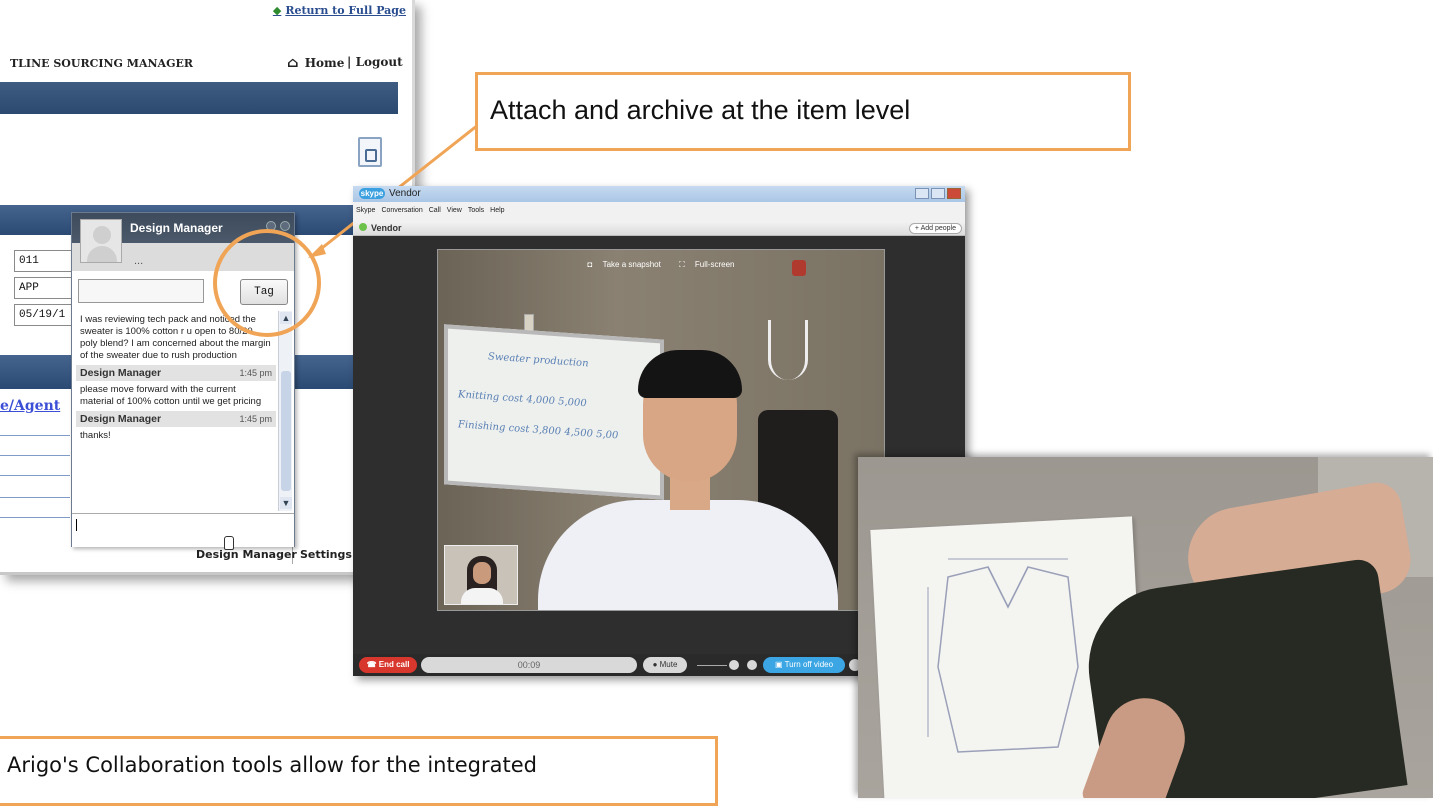 The image size is (1433, 806). Describe the element at coordinates (372, 664) in the screenshot. I see `phone-icon: ☎` at that location.